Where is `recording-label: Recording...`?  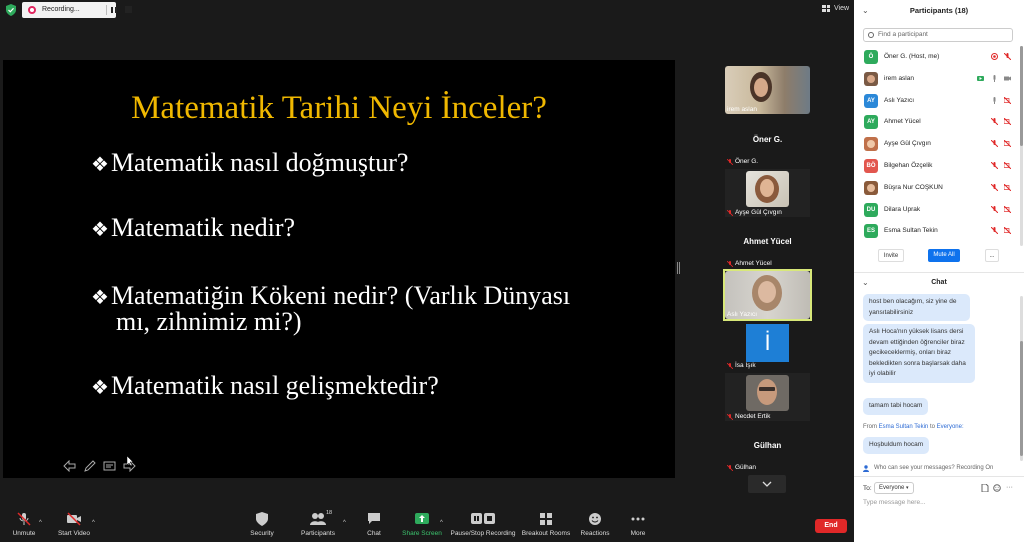
recording-label: Recording... is located at coordinates (61, 9).